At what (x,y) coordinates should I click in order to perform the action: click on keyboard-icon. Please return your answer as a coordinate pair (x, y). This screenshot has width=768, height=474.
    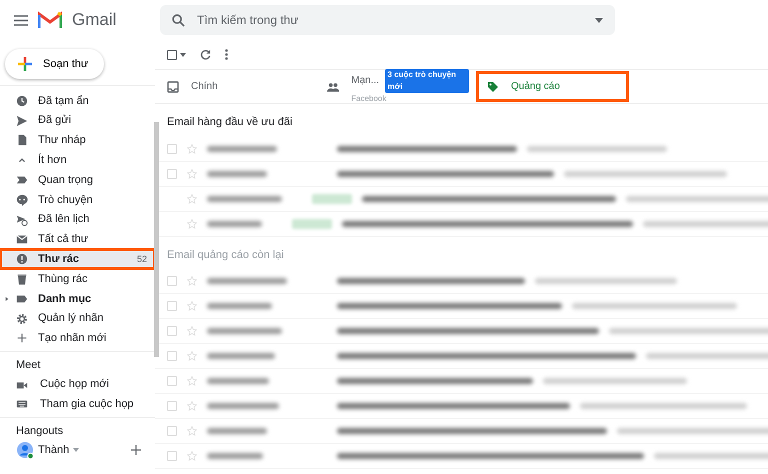
    Looking at the image, I should click on (22, 404).